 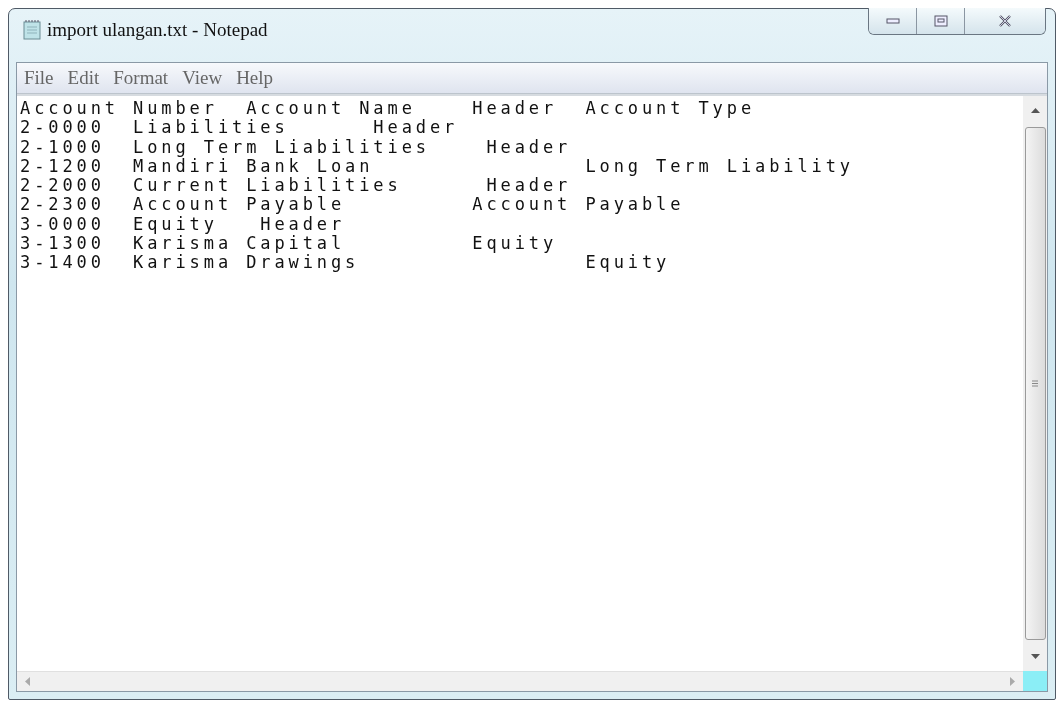 I want to click on scroll-left-arrow-icon, so click(x=27, y=681).